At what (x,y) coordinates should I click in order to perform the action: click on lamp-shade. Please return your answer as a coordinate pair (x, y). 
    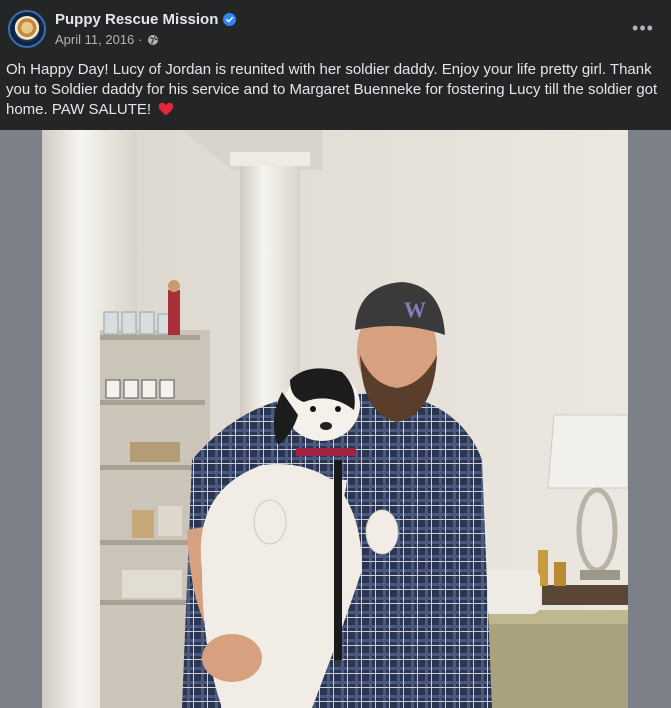
    Looking at the image, I should click on (587, 451).